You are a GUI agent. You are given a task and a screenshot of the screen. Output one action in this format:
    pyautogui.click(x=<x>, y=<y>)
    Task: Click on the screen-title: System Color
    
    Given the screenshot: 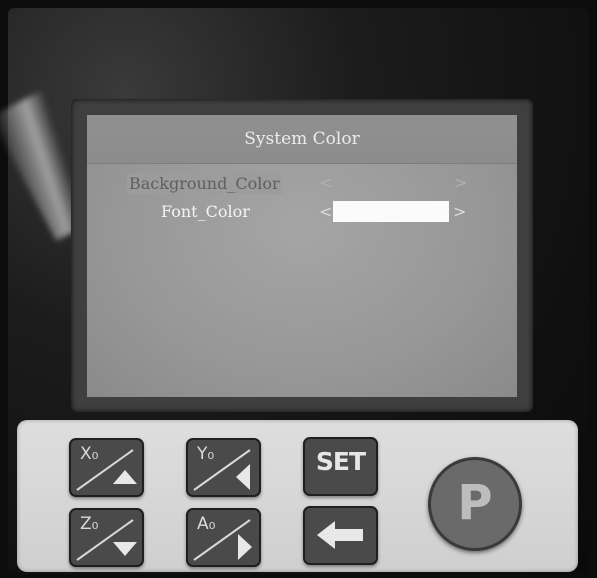 What is the action you would take?
    pyautogui.click(x=302, y=139)
    